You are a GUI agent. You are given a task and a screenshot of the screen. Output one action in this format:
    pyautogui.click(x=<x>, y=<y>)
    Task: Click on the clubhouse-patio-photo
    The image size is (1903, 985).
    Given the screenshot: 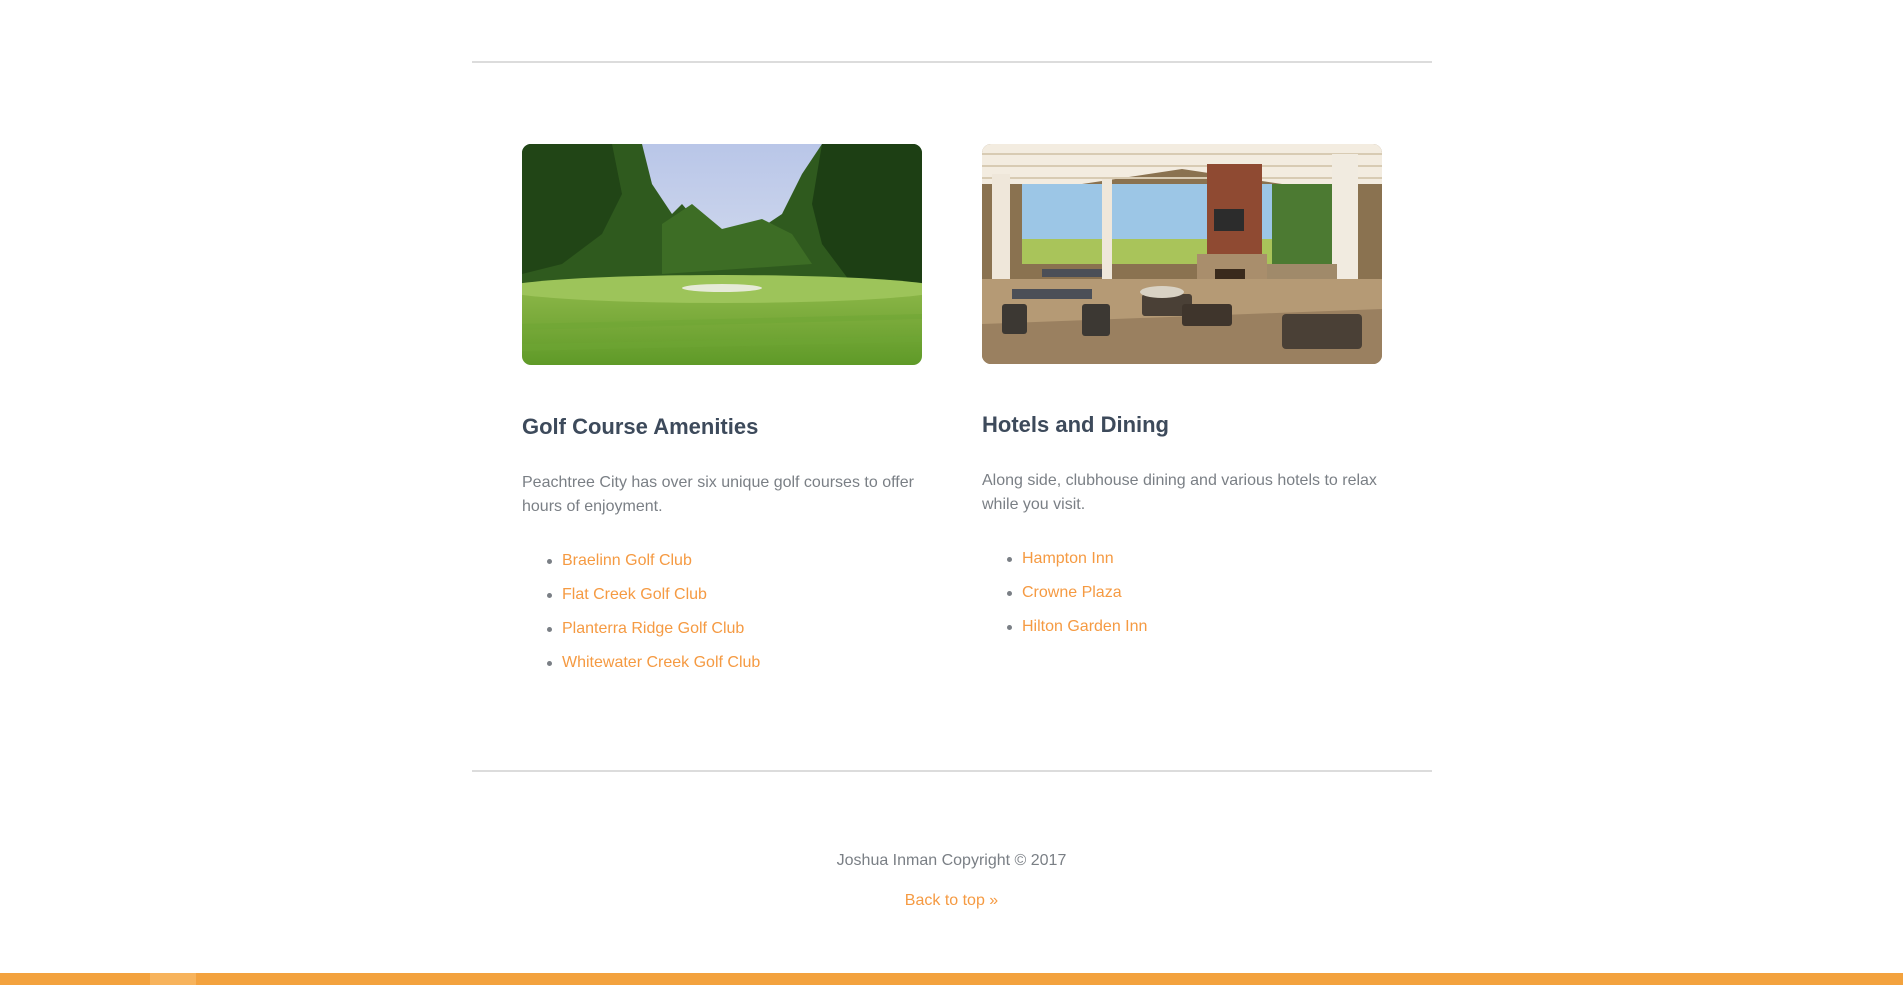 What is the action you would take?
    pyautogui.click(x=1182, y=254)
    